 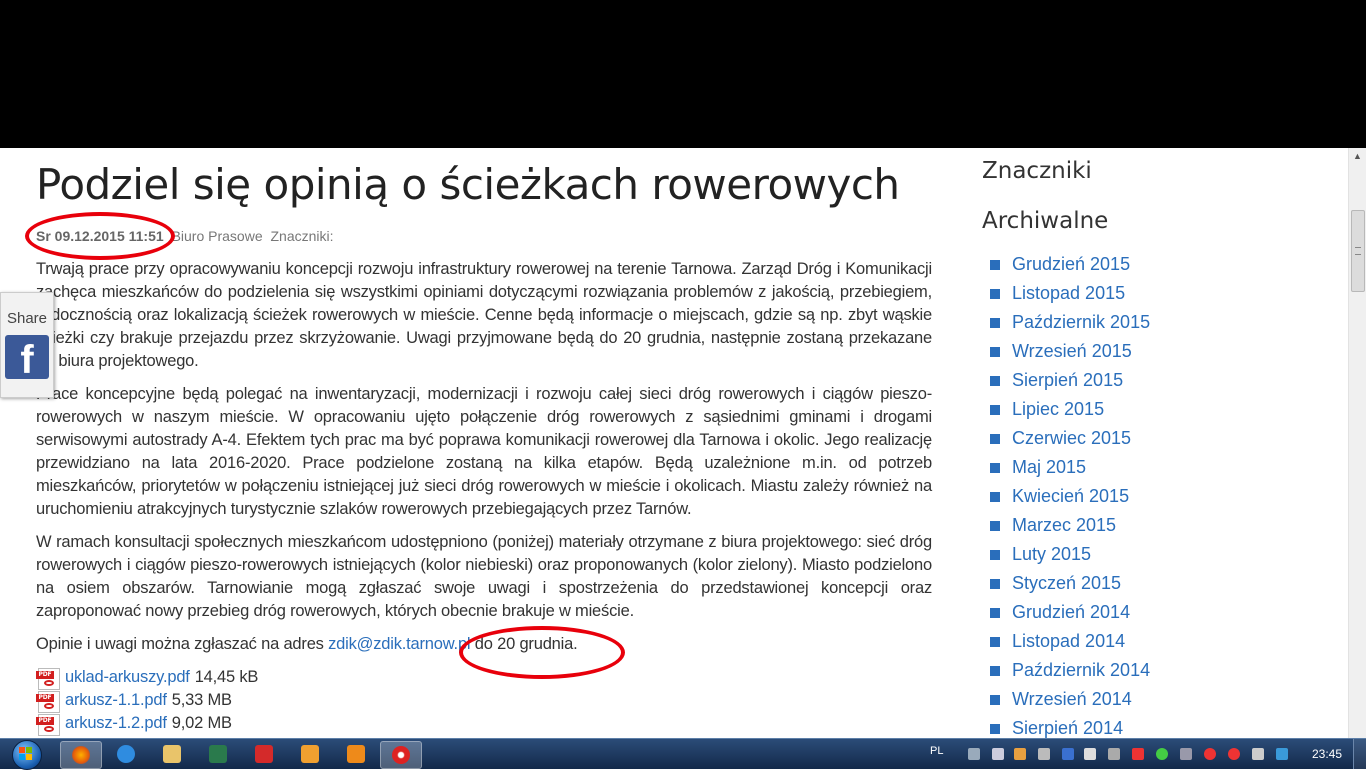 What do you see at coordinates (1081, 322) in the screenshot?
I see `archive-link: Październik 2015` at bounding box center [1081, 322].